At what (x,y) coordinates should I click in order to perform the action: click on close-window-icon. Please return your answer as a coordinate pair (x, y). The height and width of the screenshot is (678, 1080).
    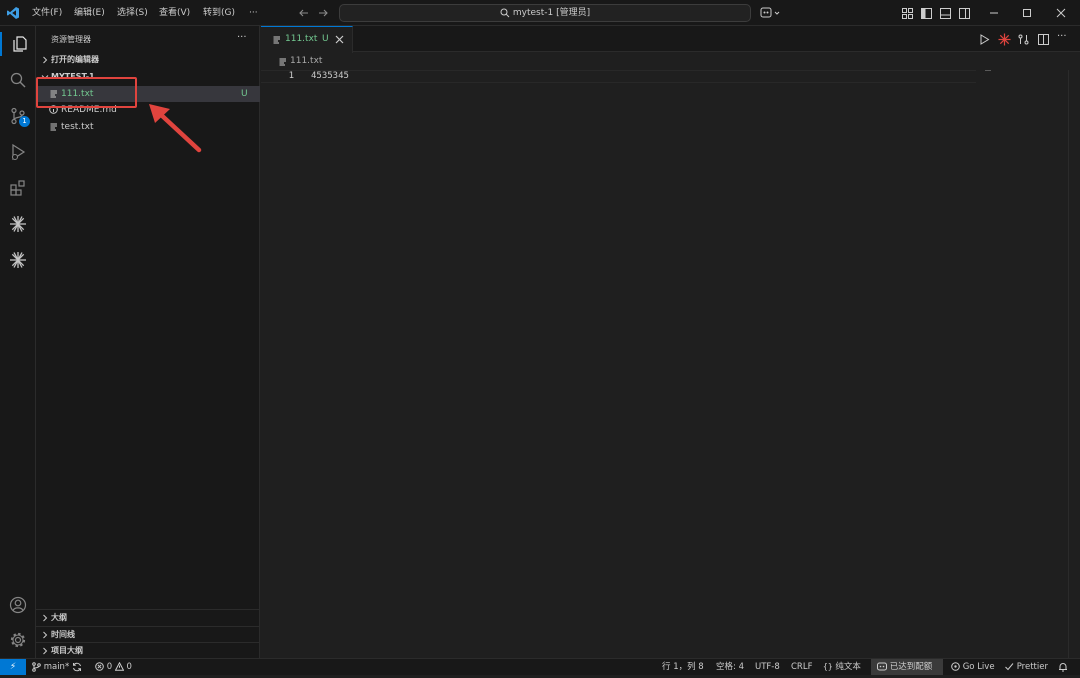
    Looking at the image, I should click on (1061, 13).